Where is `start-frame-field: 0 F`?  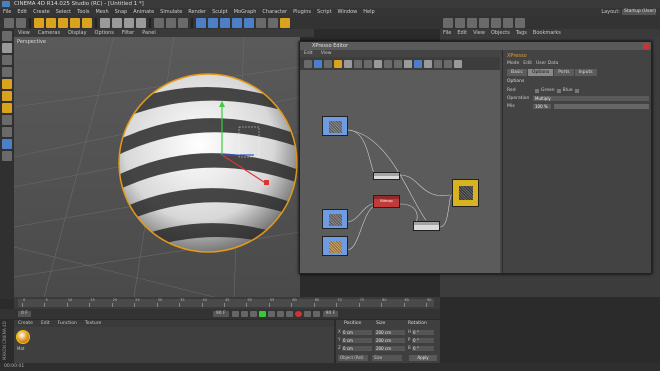
start-frame-field: 0 F is located at coordinates (24, 314).